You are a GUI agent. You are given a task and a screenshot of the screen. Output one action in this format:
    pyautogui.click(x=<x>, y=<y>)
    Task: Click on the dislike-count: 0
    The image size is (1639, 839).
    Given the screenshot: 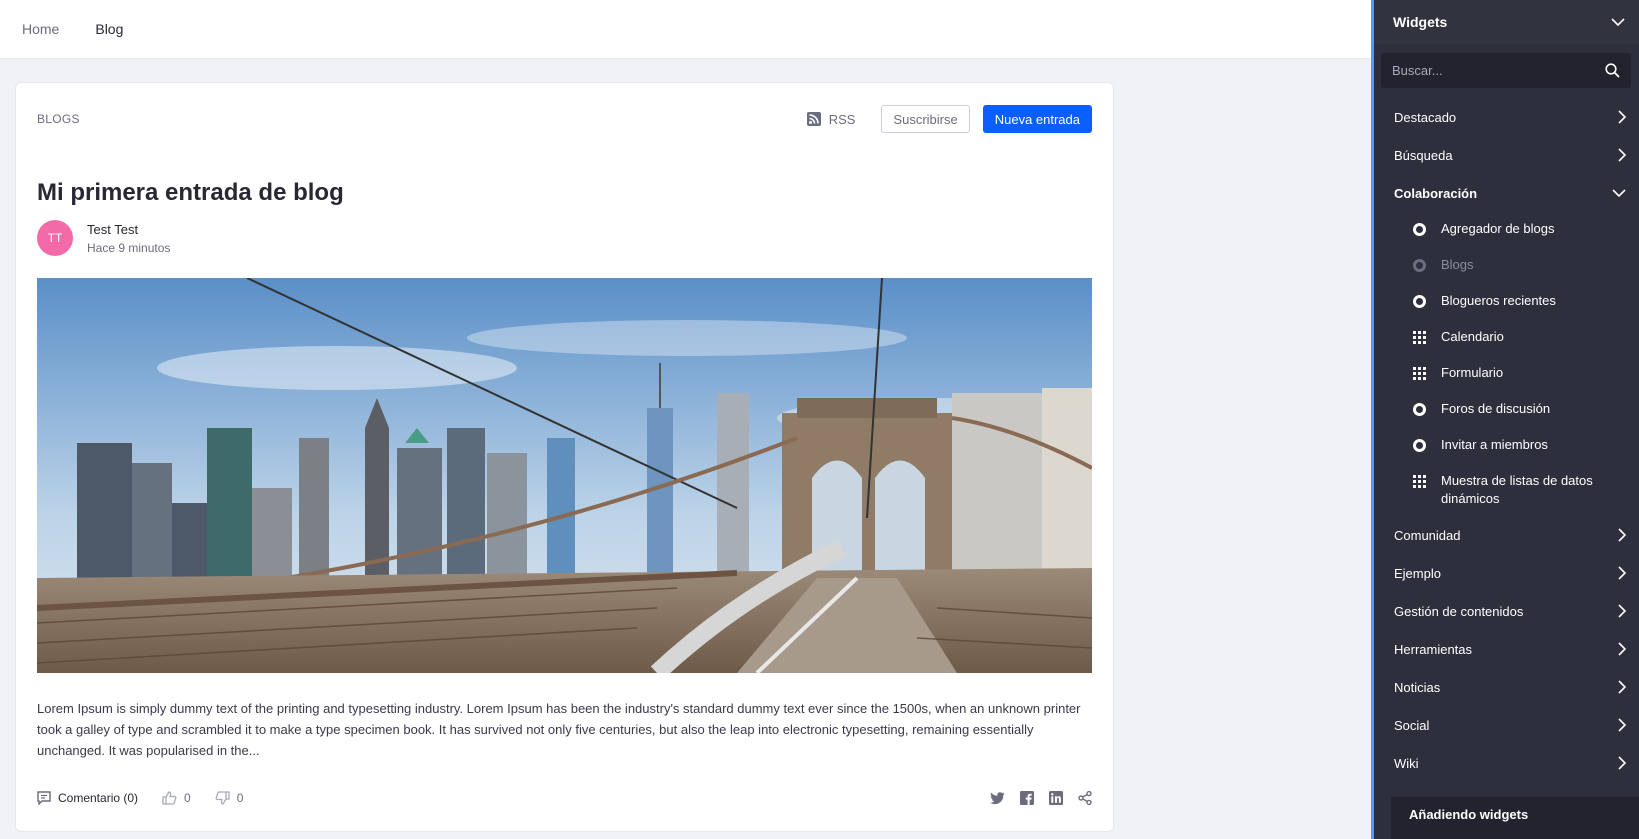 What is the action you would take?
    pyautogui.click(x=240, y=798)
    